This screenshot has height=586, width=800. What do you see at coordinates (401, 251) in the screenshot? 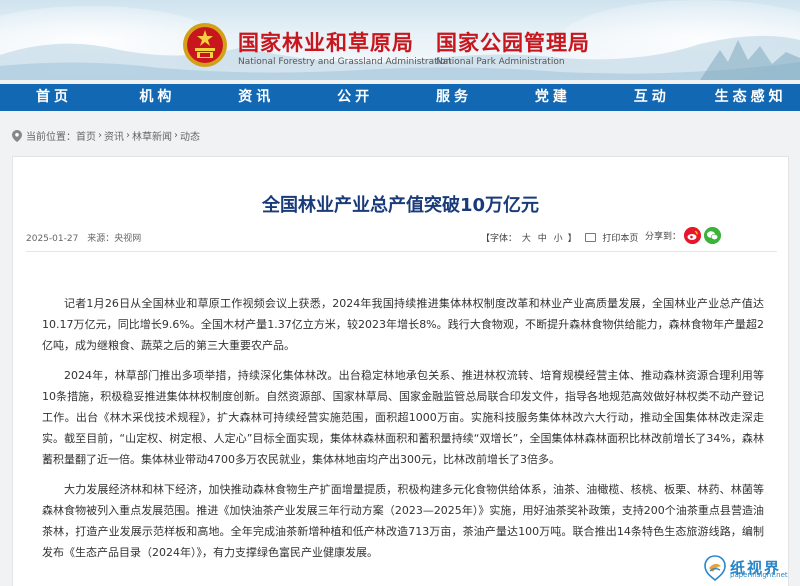
I see `meta-divider` at bounding box center [401, 251].